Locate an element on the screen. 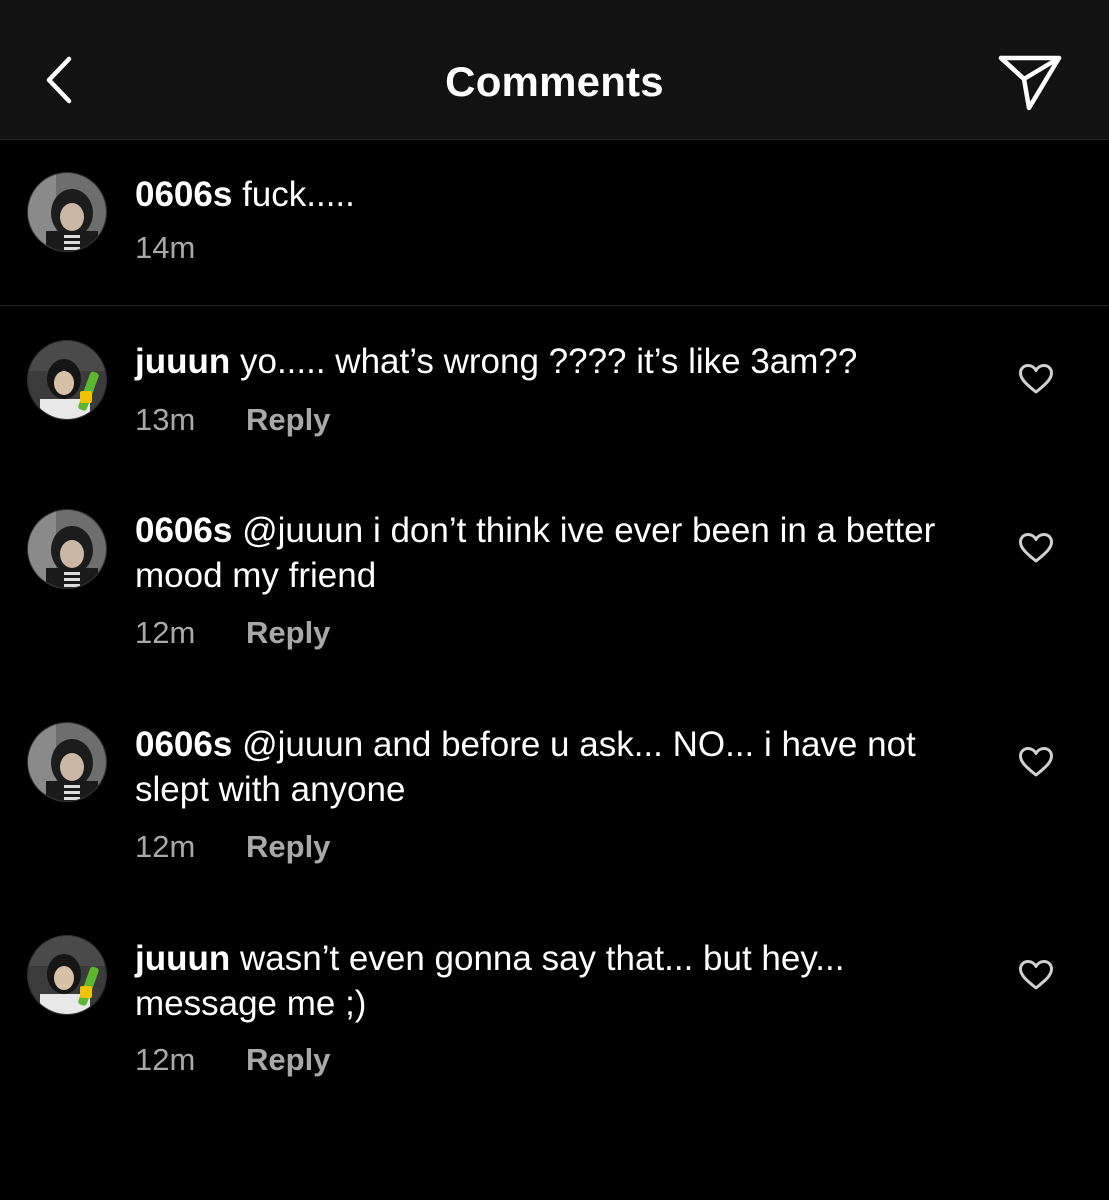 The width and height of the screenshot is (1109, 1200). page-title: Comments is located at coordinates (554, 81).